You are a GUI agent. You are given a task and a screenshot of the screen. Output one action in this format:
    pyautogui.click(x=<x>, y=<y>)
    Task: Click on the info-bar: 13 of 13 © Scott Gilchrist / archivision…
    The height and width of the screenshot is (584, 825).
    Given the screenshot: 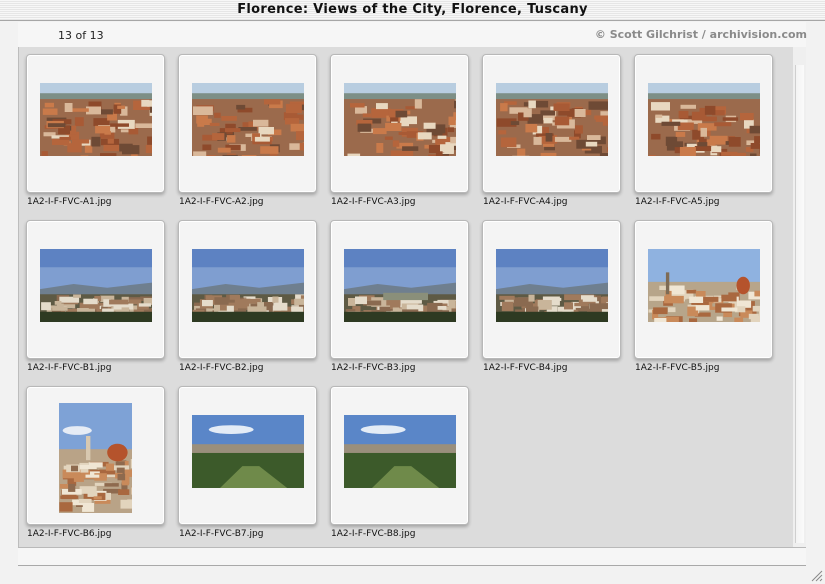 What is the action you would take?
    pyautogui.click(x=412, y=35)
    